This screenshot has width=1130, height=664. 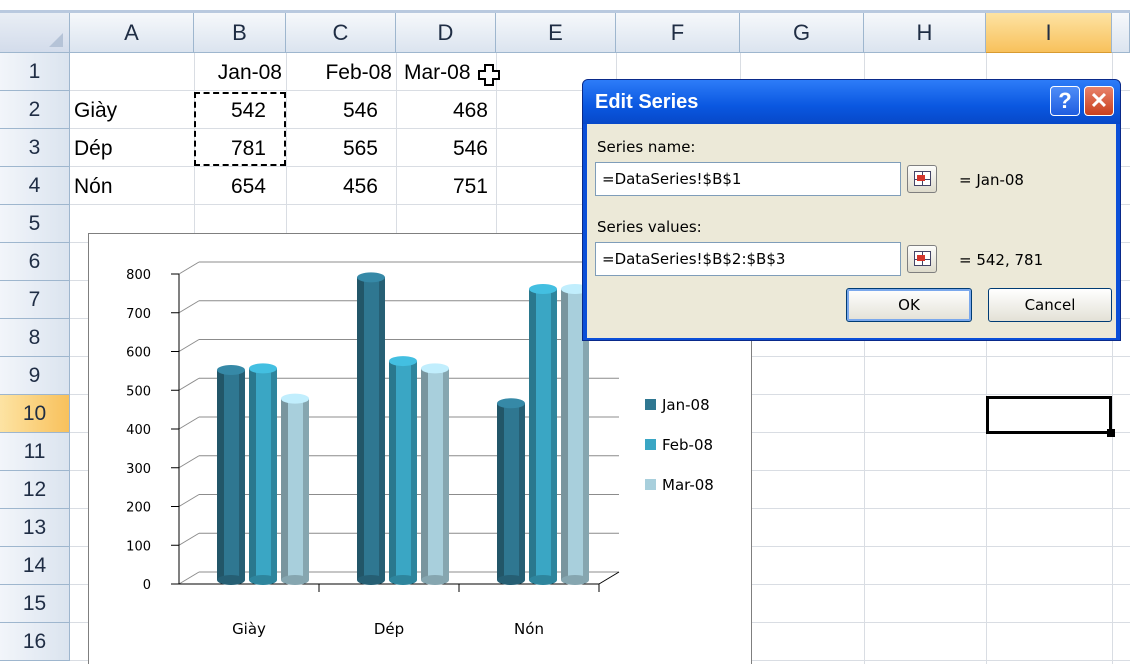 I want to click on column-header-f: F, so click(x=678, y=33).